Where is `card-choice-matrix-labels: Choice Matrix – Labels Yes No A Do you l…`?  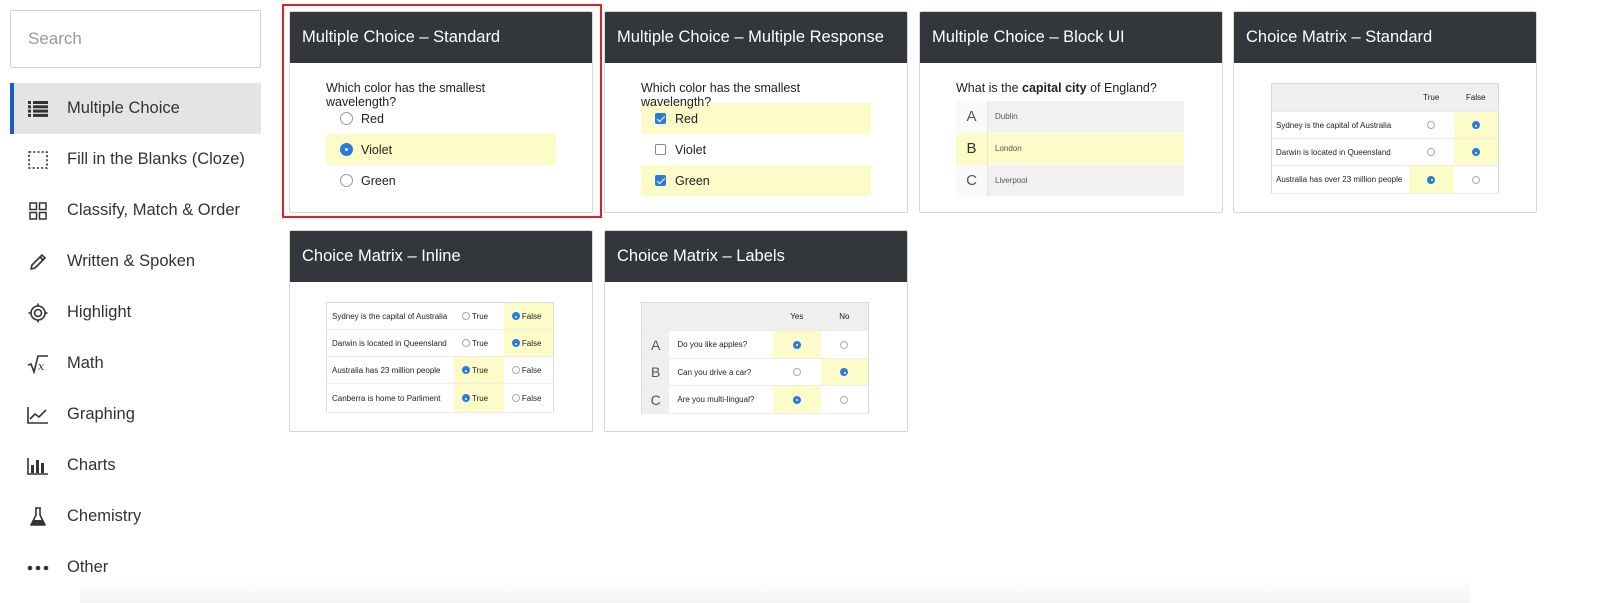 card-choice-matrix-labels: Choice Matrix – Labels Yes No A Do you l… is located at coordinates (756, 331).